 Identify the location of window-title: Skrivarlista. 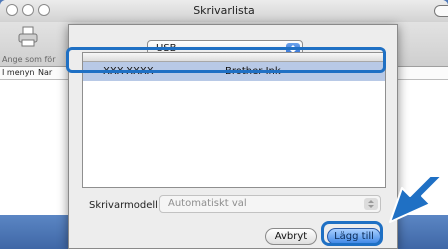
(224, 10).